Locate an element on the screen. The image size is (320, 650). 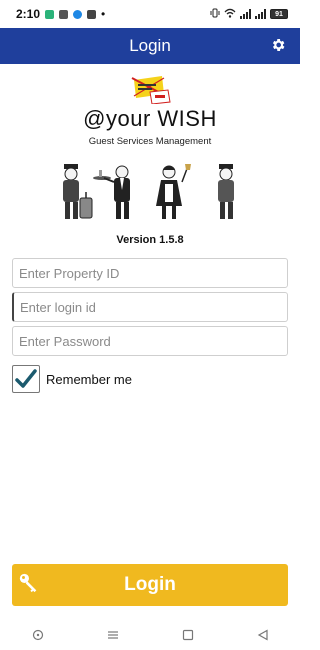
first-stamp-logo is located at coordinates (151, 90).